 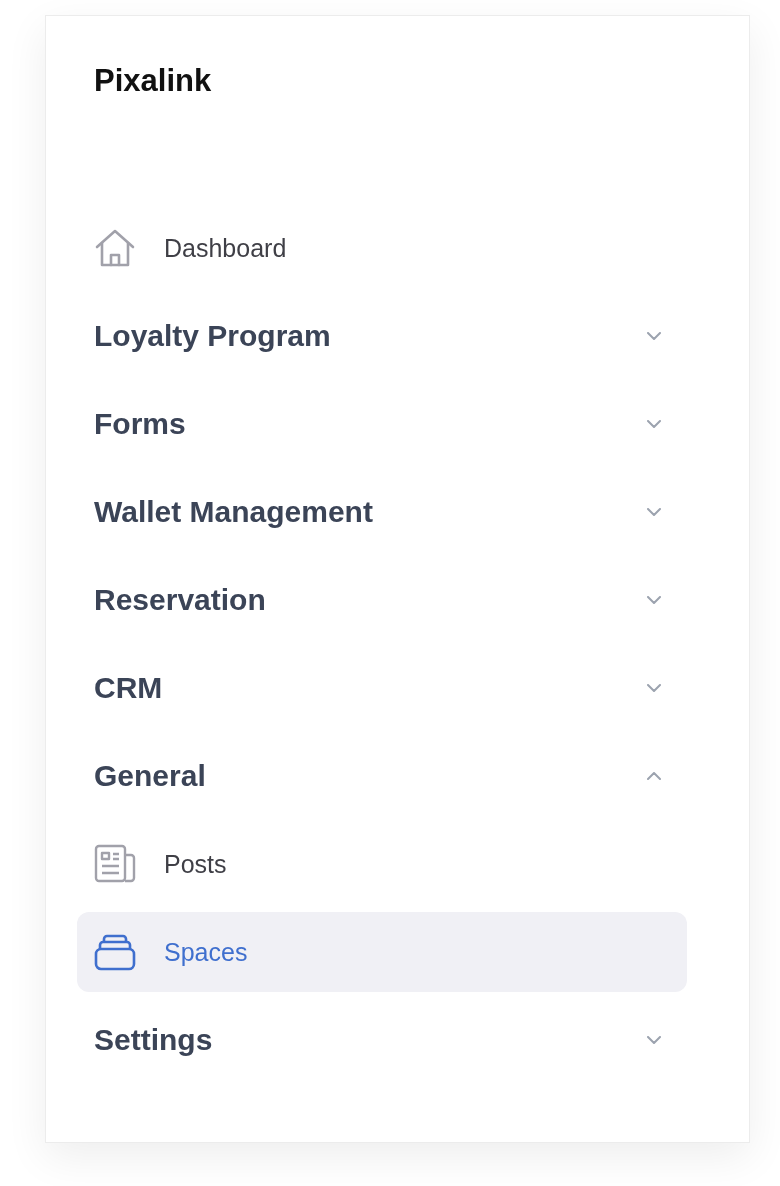 I want to click on chevron-up-icon, so click(x=654, y=776).